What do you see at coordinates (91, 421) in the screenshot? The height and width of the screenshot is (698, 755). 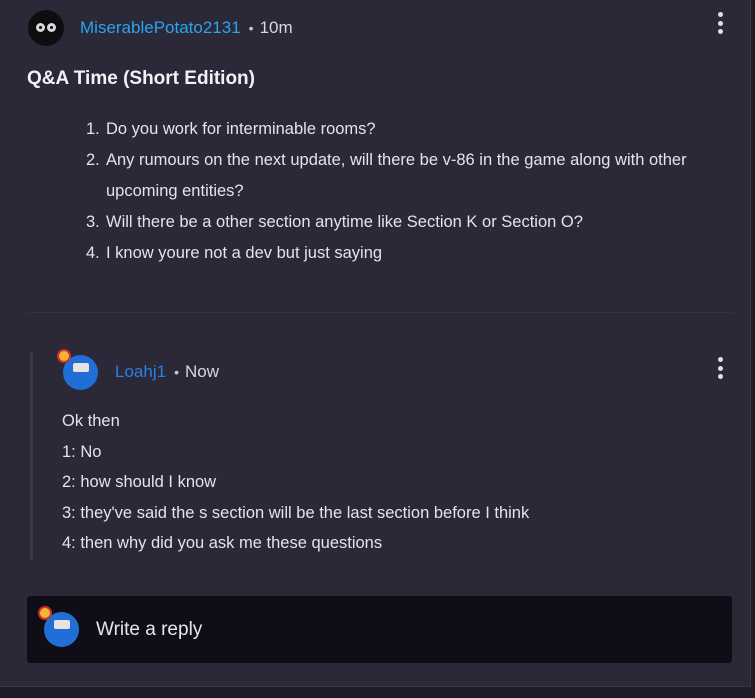 I see `reply-line: Ok then` at bounding box center [91, 421].